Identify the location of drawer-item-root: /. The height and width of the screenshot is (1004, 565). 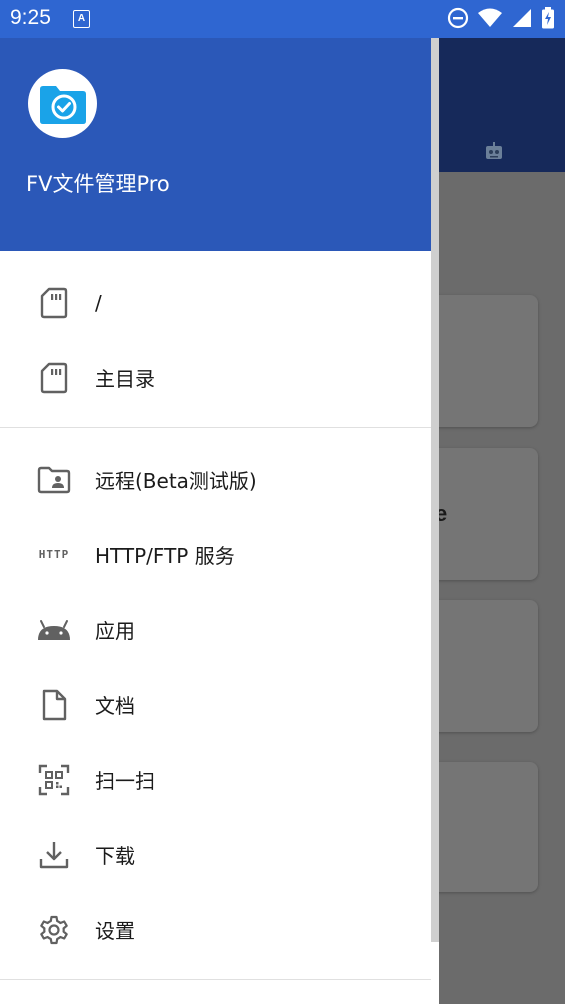
(215, 302).